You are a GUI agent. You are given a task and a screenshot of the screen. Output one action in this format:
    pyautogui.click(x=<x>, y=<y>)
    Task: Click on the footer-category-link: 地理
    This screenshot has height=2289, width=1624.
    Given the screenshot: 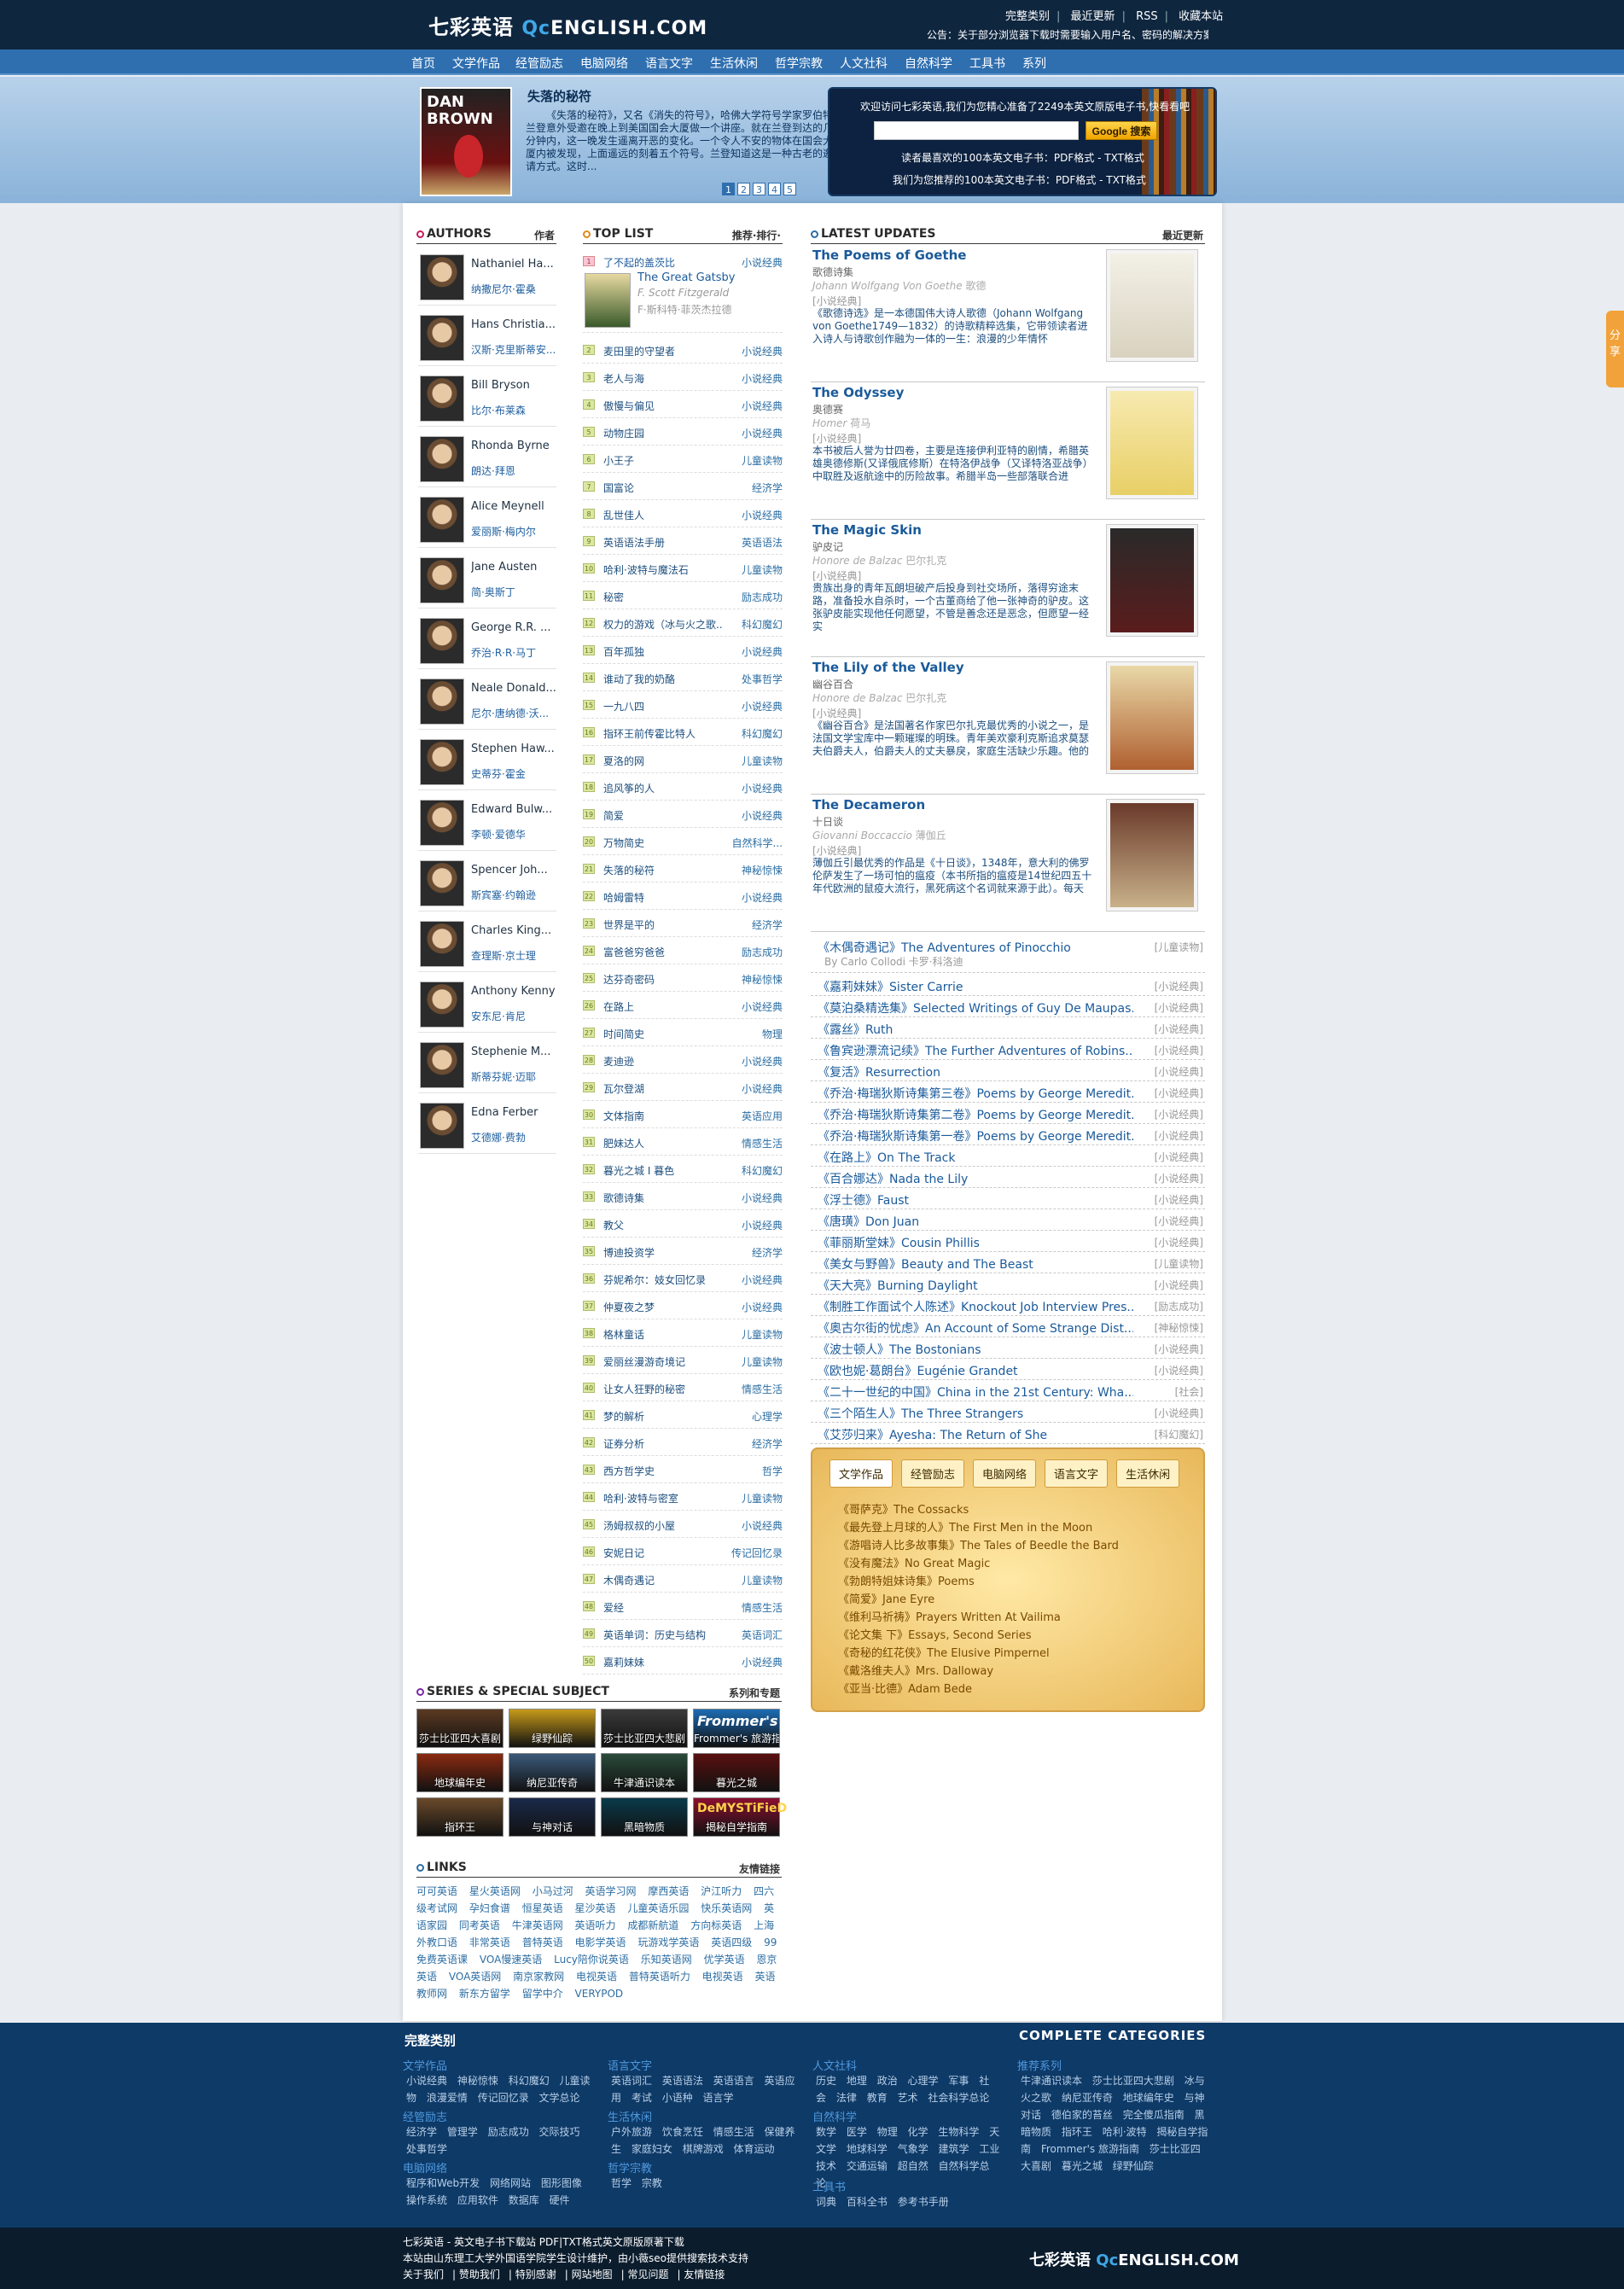 What is the action you would take?
    pyautogui.click(x=857, y=2081)
    